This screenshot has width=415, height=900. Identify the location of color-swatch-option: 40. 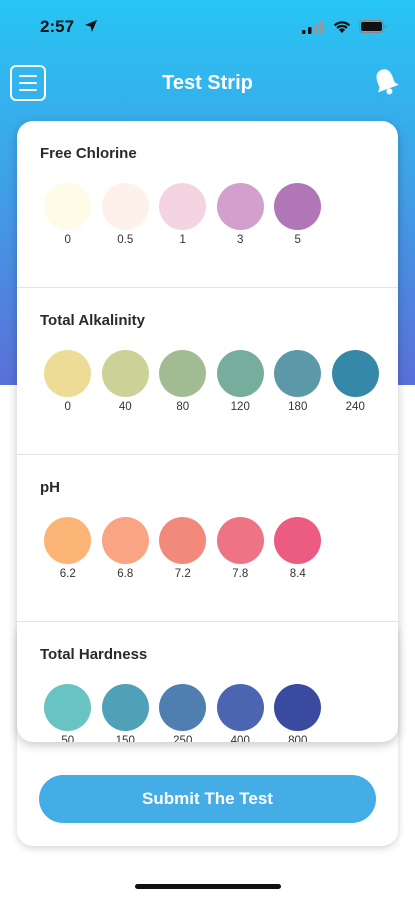
(126, 381).